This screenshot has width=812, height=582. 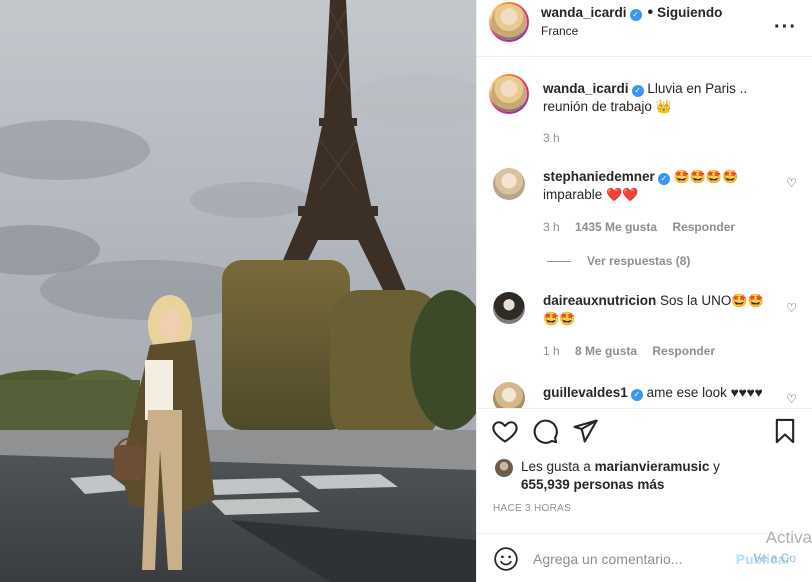 I want to click on view-replies-button: Ver respuestas (8), so click(x=618, y=261).